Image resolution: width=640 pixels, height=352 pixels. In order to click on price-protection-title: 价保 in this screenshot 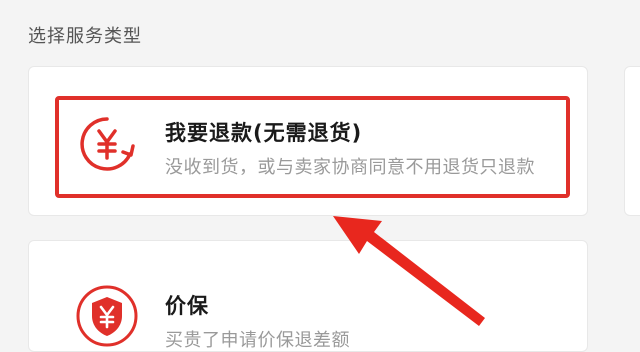, I will do `click(187, 306)`.